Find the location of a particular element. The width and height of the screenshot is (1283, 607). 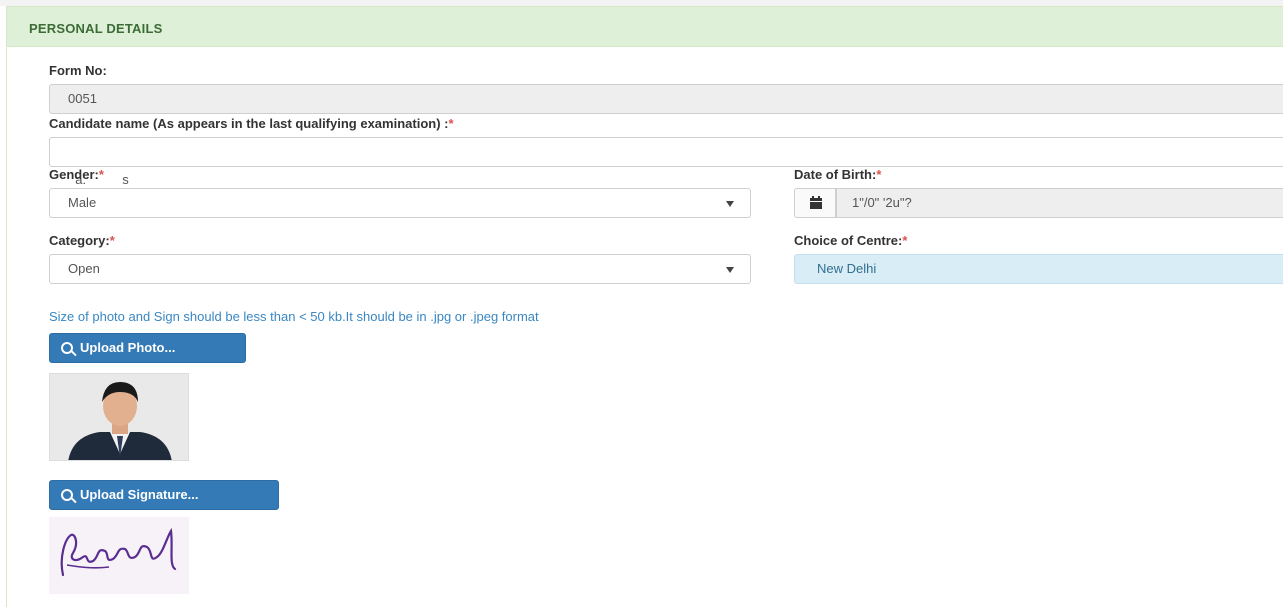

form-no-label-text: Form No: is located at coordinates (78, 70).